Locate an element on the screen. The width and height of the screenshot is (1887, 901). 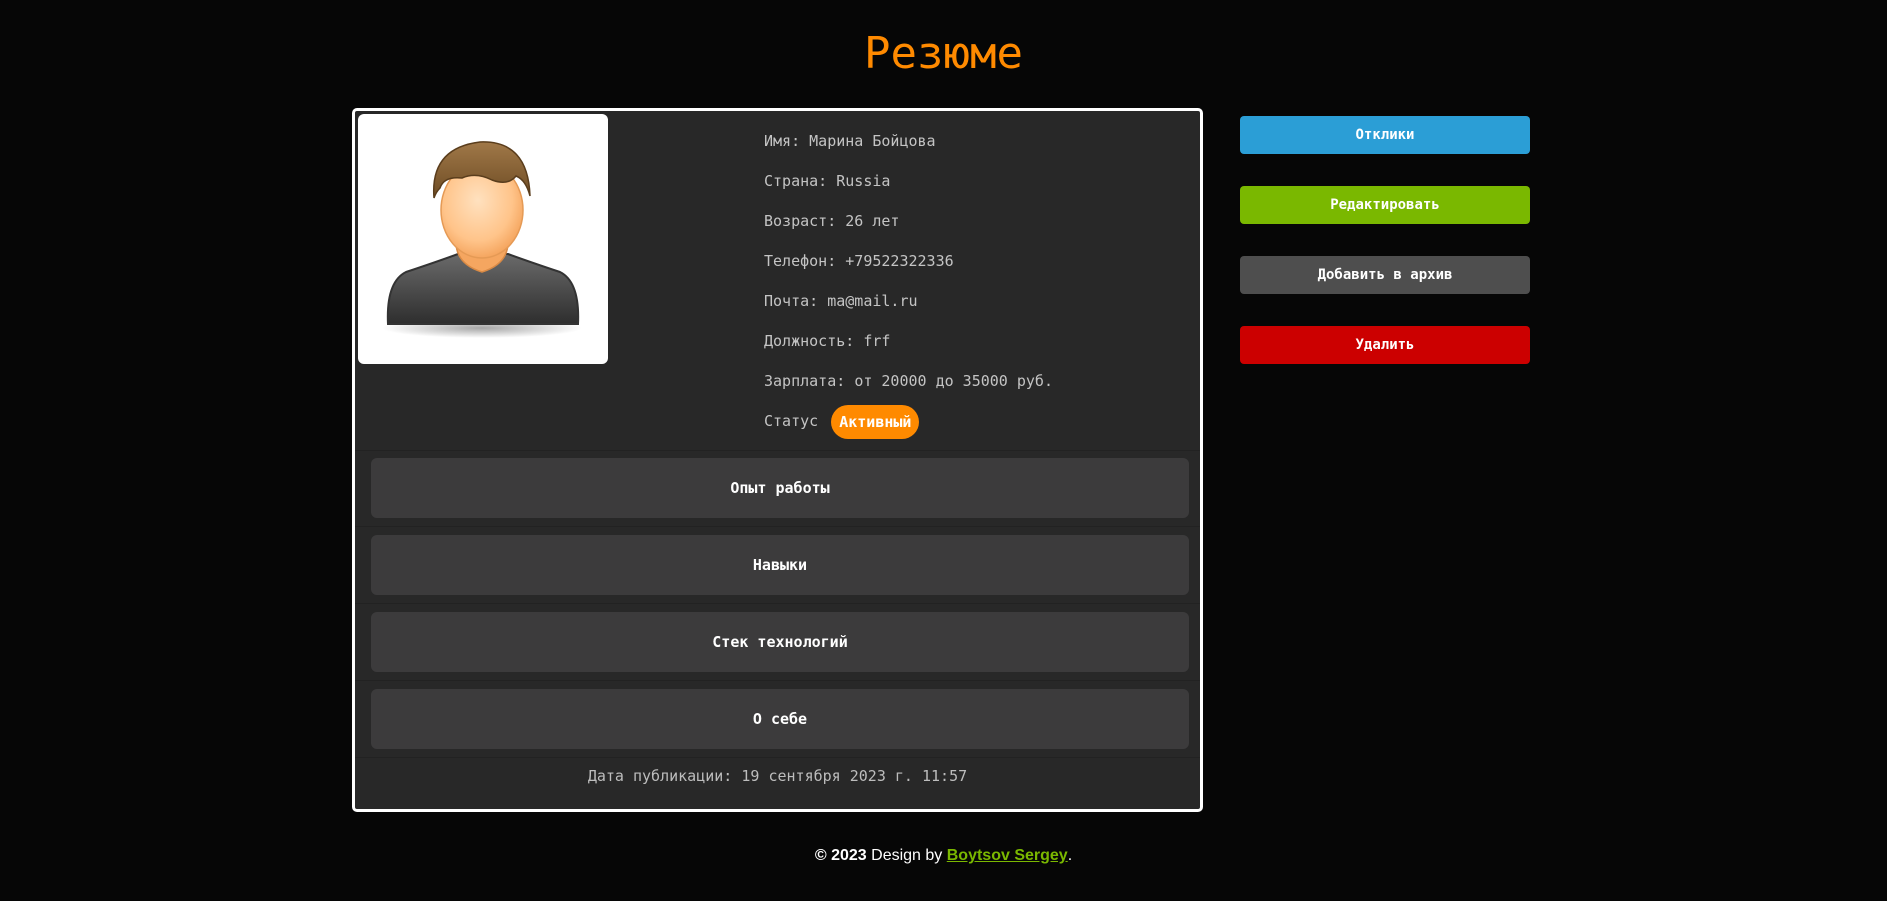
page-title: Резюме is located at coordinates (943, 53).